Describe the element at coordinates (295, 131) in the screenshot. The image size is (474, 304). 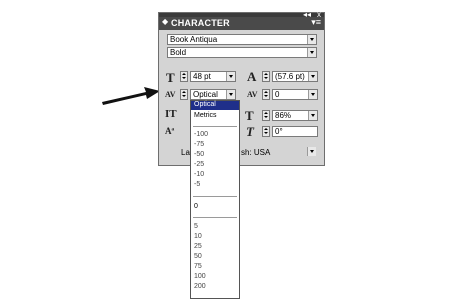
I see `skew-field: 0°` at that location.